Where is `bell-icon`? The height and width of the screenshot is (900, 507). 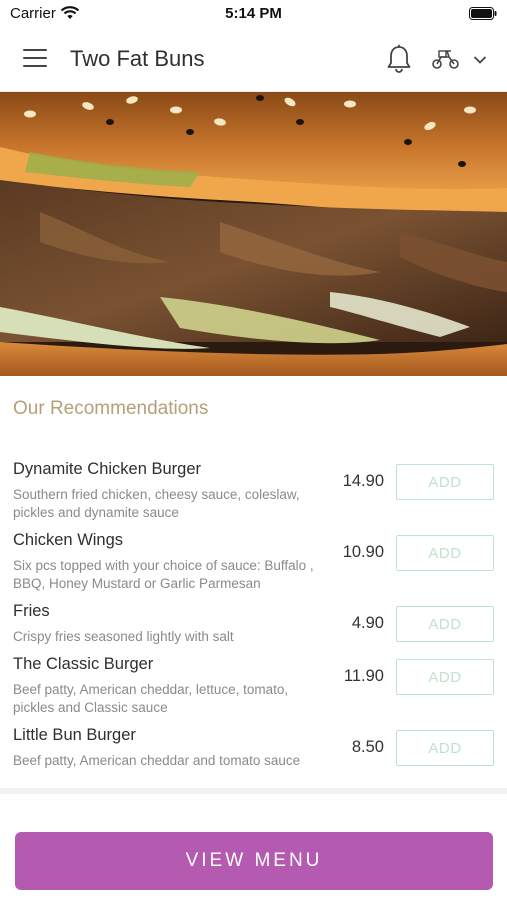
bell-icon is located at coordinates (399, 59).